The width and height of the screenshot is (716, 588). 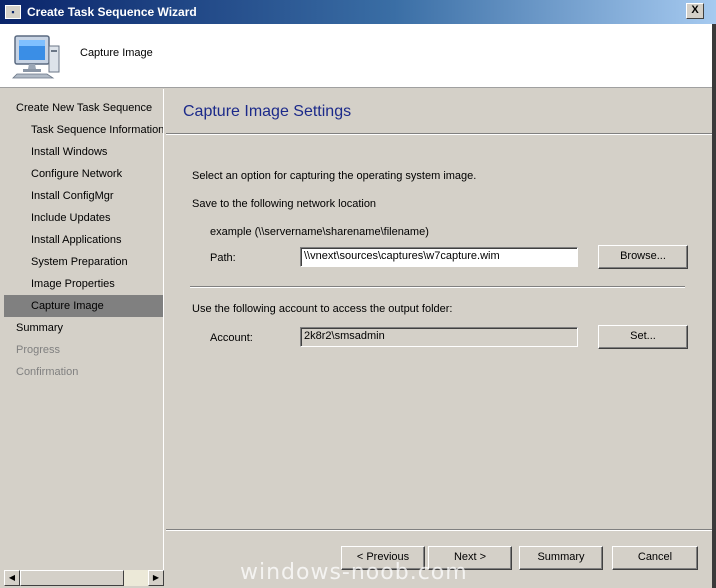 I want to click on wizard-header: Capture Image, so click(x=356, y=56).